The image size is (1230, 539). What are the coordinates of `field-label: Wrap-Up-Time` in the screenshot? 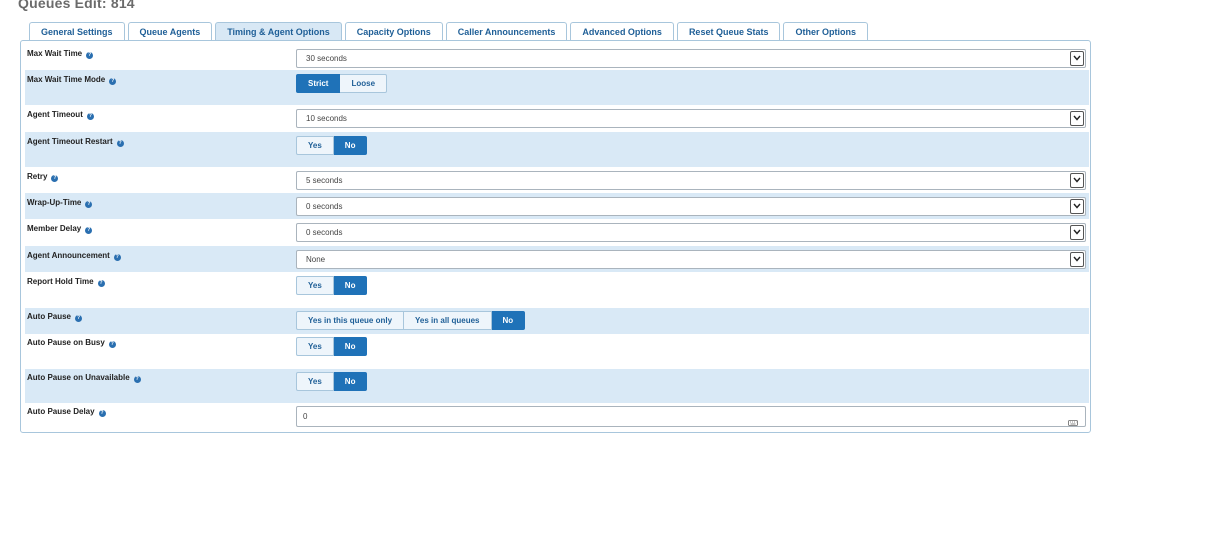 It's located at (54, 202).